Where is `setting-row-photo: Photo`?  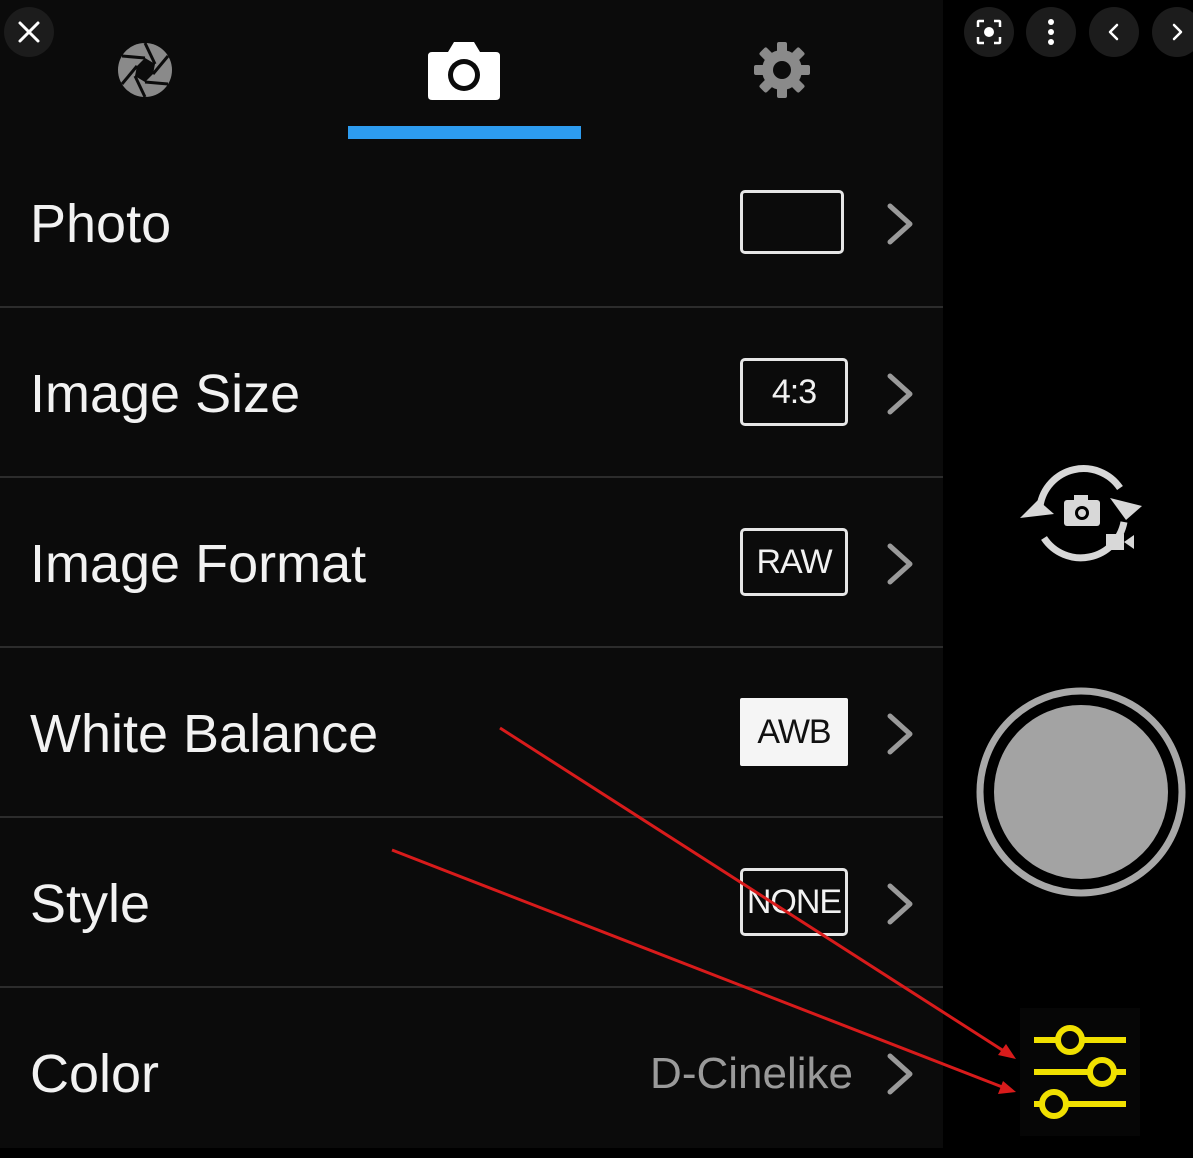
setting-row-photo: Photo is located at coordinates (471, 224).